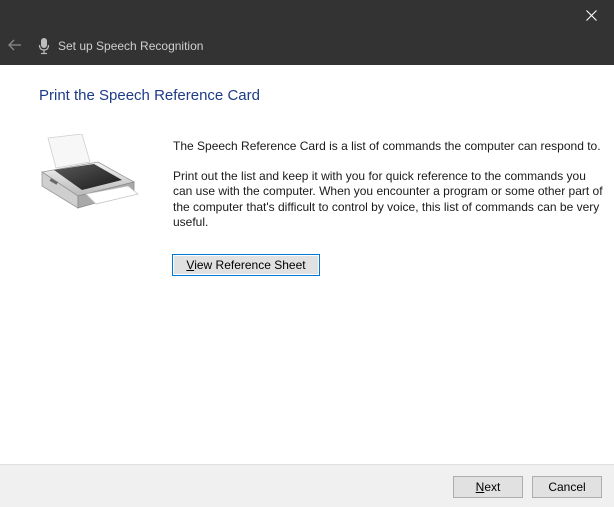 The width and height of the screenshot is (614, 507). Describe the element at coordinates (89, 171) in the screenshot. I see `printer-icon` at that location.